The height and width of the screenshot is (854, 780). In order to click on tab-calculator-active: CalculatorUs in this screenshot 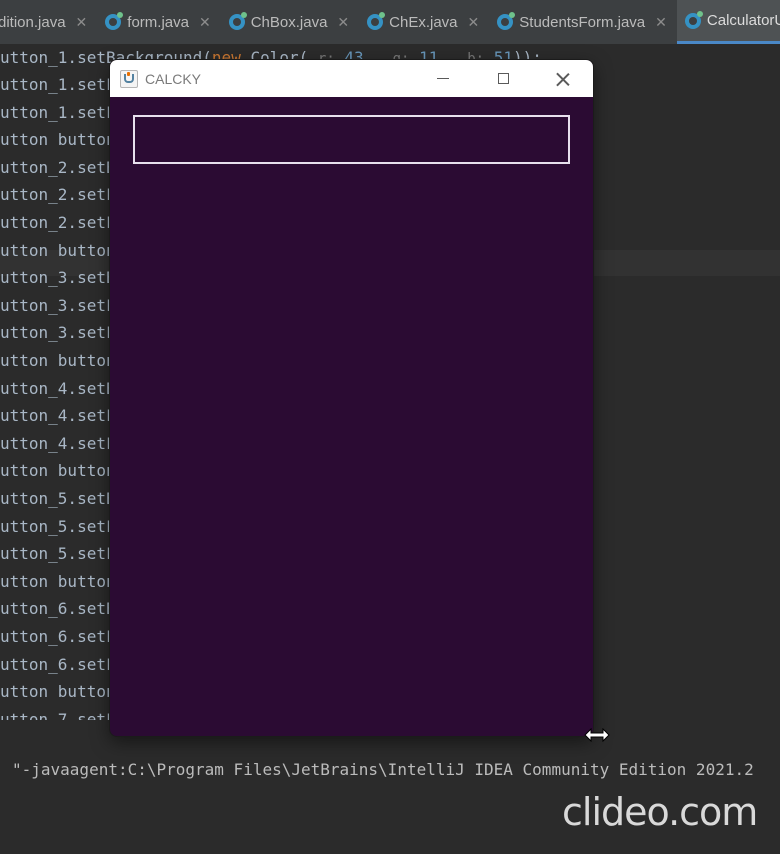, I will do `click(728, 22)`.